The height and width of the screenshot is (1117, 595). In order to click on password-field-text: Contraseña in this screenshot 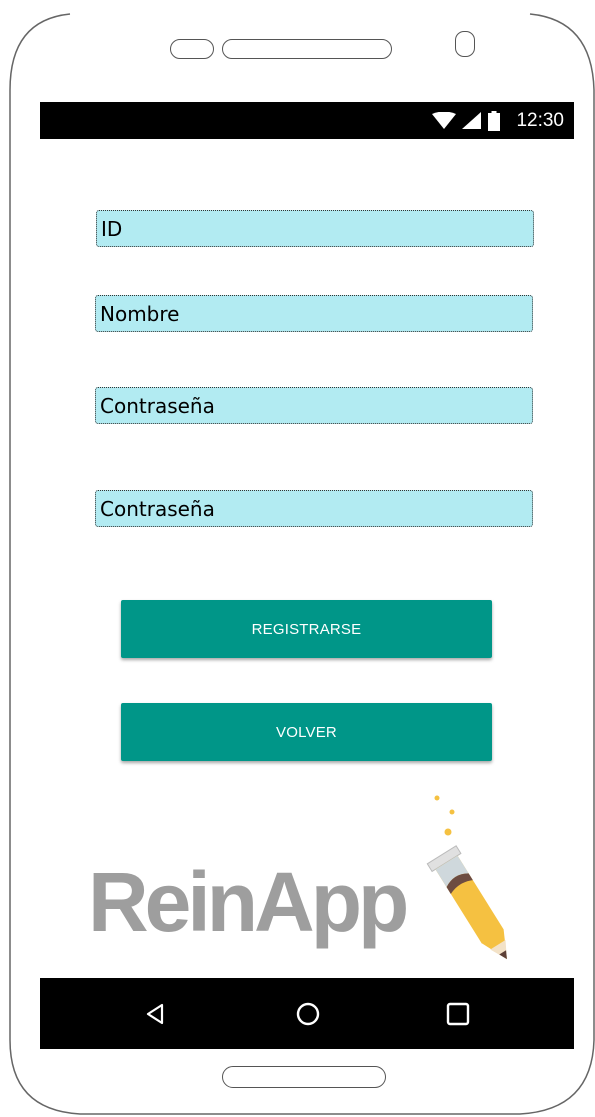, I will do `click(157, 405)`.